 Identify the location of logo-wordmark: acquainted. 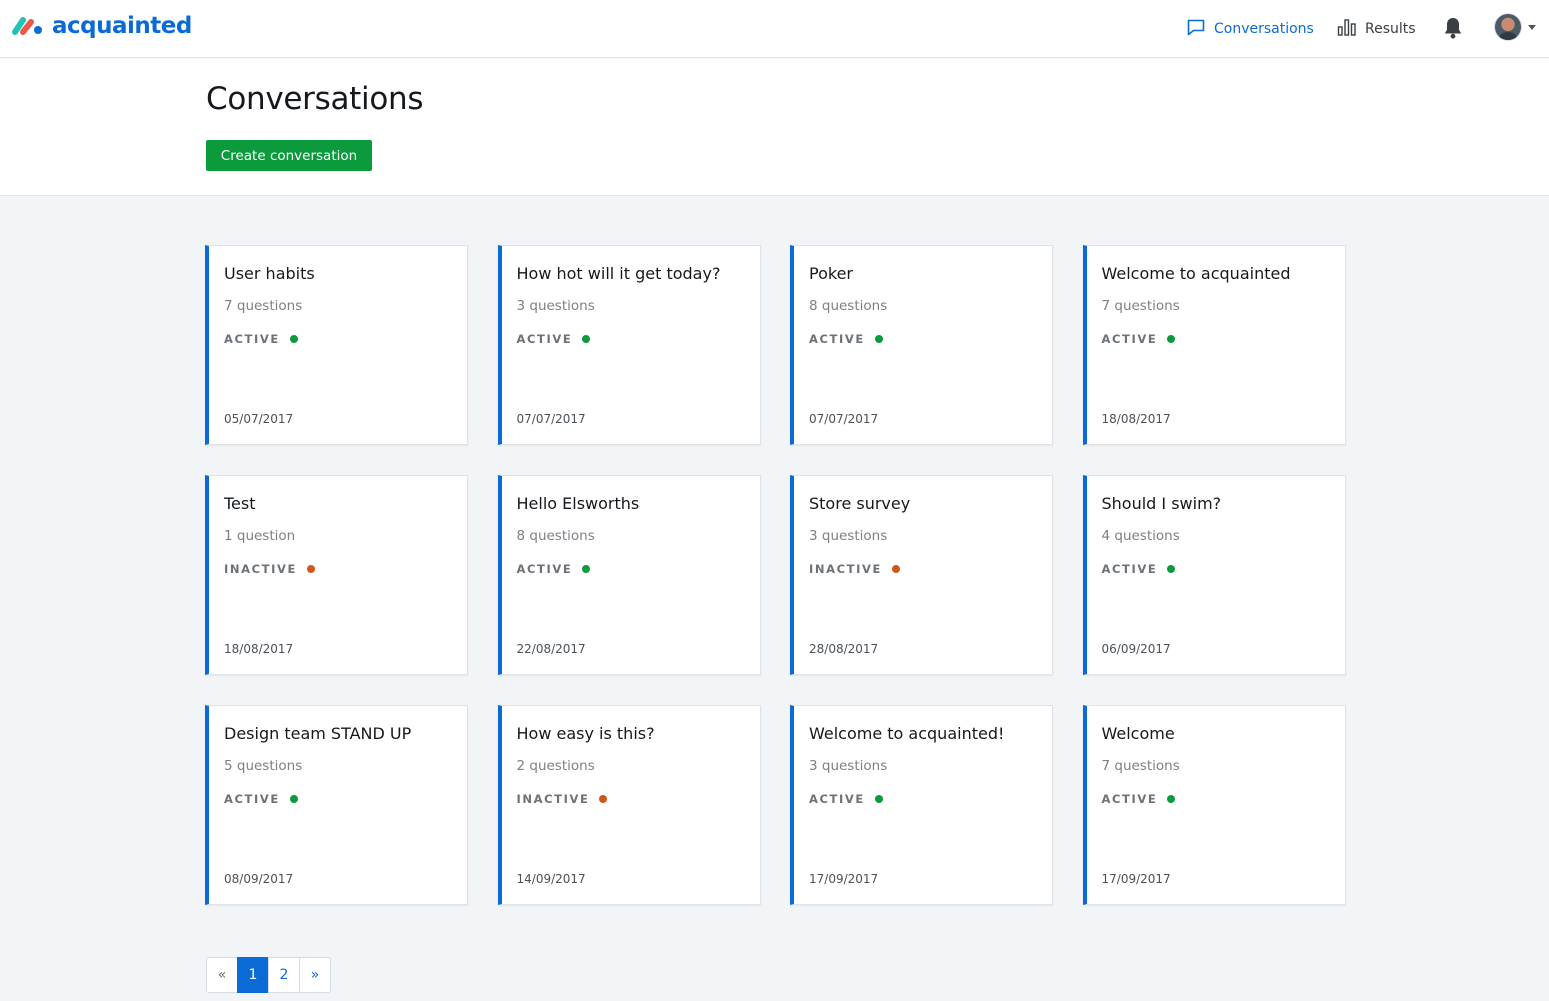
(122, 26).